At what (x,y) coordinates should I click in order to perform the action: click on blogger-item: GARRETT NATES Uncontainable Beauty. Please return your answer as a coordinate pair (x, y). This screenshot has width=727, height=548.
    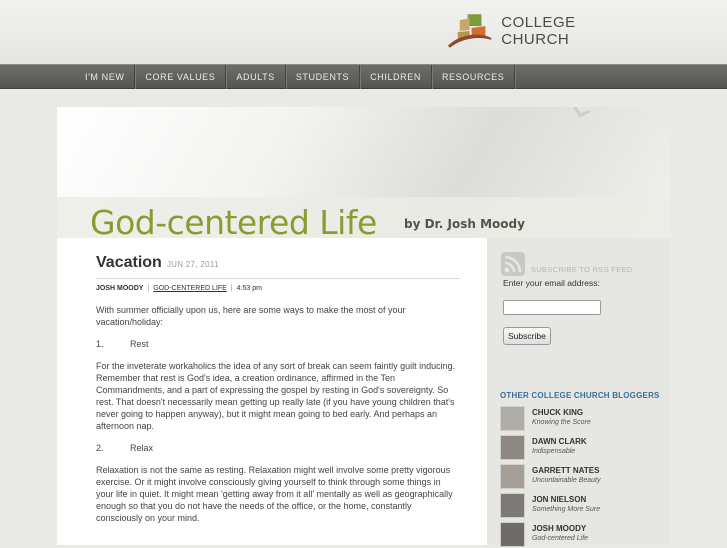
    Looking at the image, I should click on (582, 477).